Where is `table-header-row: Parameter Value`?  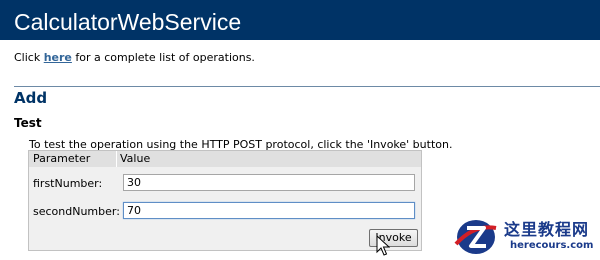
table-header-row: Parameter Value is located at coordinates (225, 159).